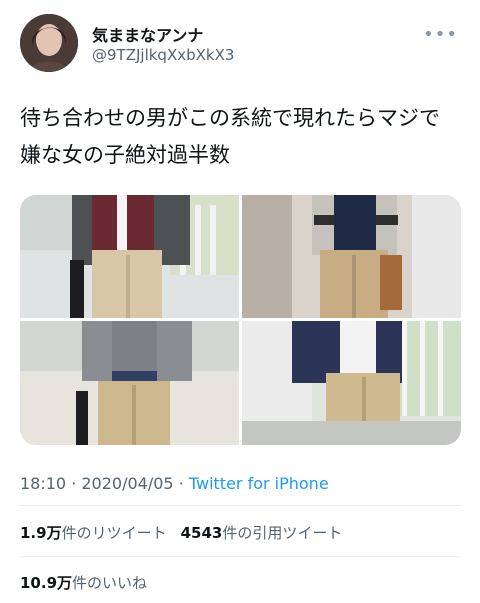 The height and width of the screenshot is (603, 480). What do you see at coordinates (46, 583) in the screenshot?
I see `likes-count: 10.9万` at bounding box center [46, 583].